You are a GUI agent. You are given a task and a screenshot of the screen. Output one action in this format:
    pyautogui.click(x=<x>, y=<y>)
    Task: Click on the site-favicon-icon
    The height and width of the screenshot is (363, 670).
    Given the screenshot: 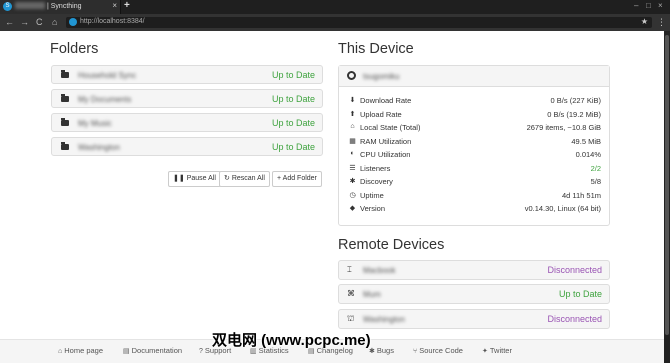 What is the action you would take?
    pyautogui.click(x=73, y=22)
    